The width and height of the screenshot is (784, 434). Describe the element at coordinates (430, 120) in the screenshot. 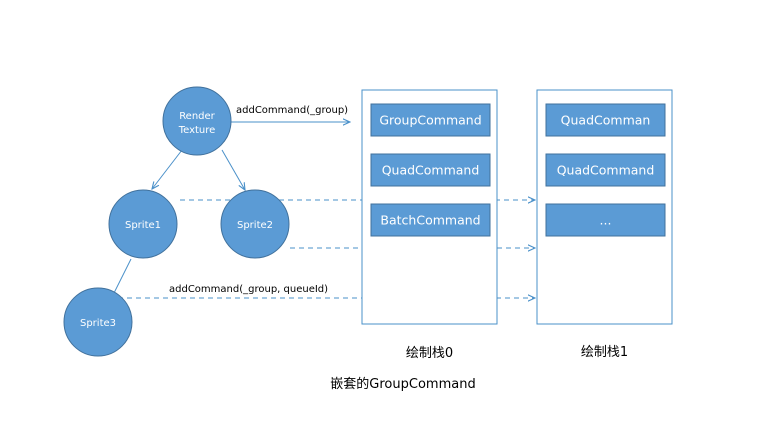

I see `stack0-command-0-label: GroupCommand` at that location.